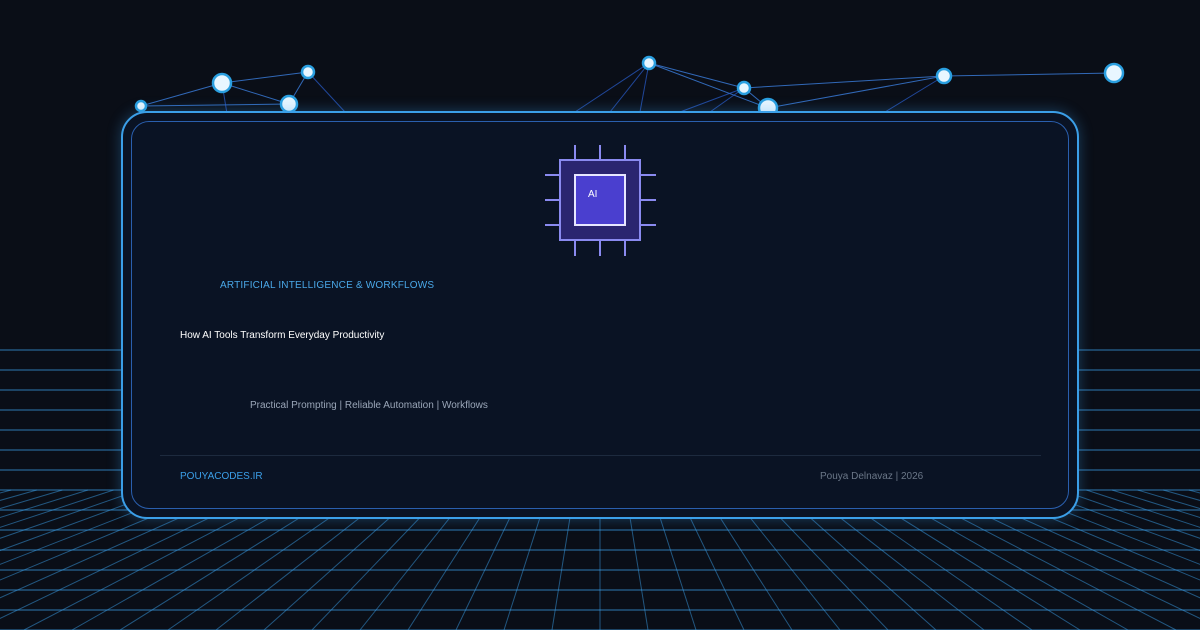  I want to click on chip-label: AI, so click(592, 194).